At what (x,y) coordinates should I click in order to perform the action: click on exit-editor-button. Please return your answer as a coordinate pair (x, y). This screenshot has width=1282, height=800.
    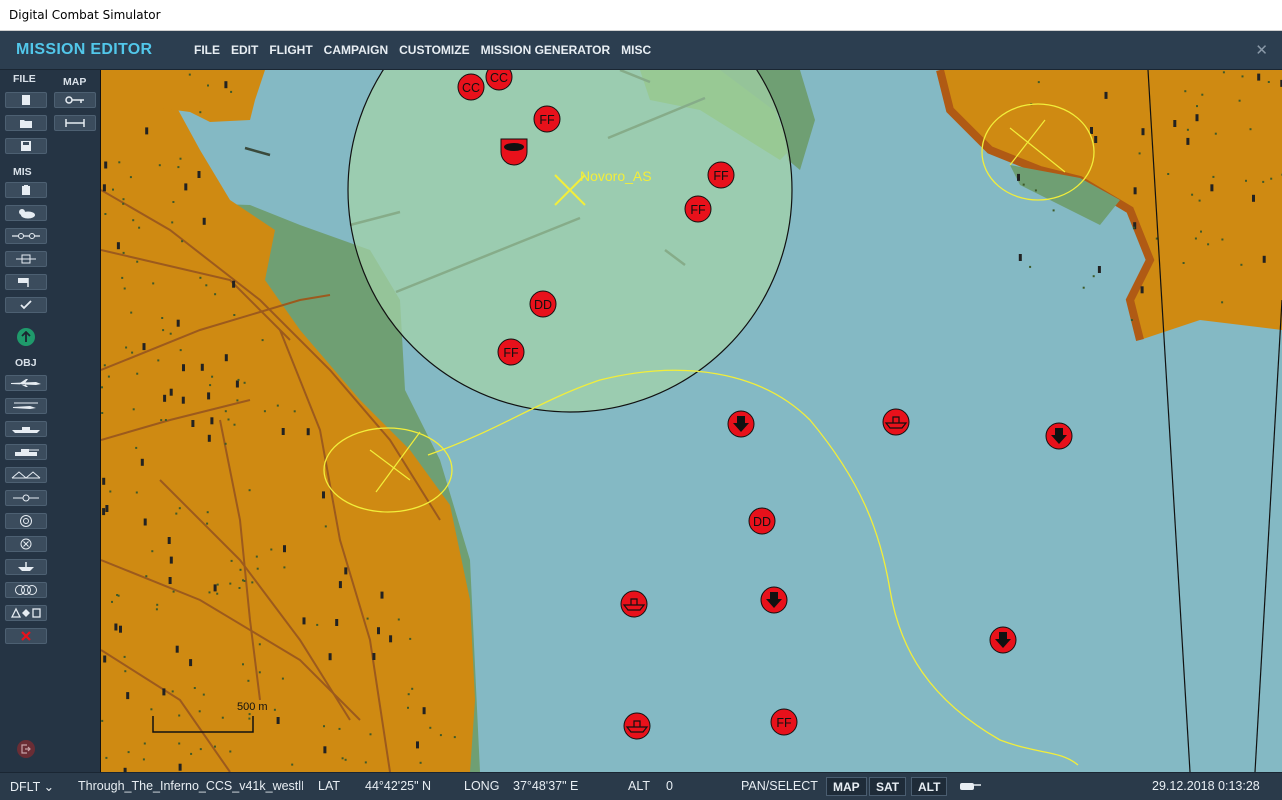
    Looking at the image, I should click on (26, 749).